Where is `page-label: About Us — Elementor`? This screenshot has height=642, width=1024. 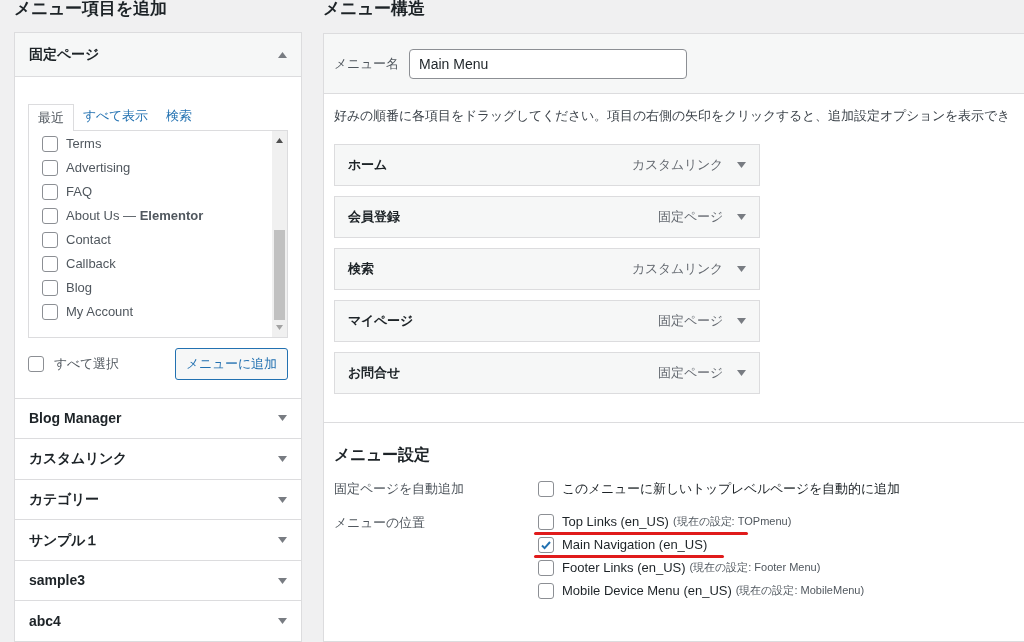 page-label: About Us — Elementor is located at coordinates (135, 215).